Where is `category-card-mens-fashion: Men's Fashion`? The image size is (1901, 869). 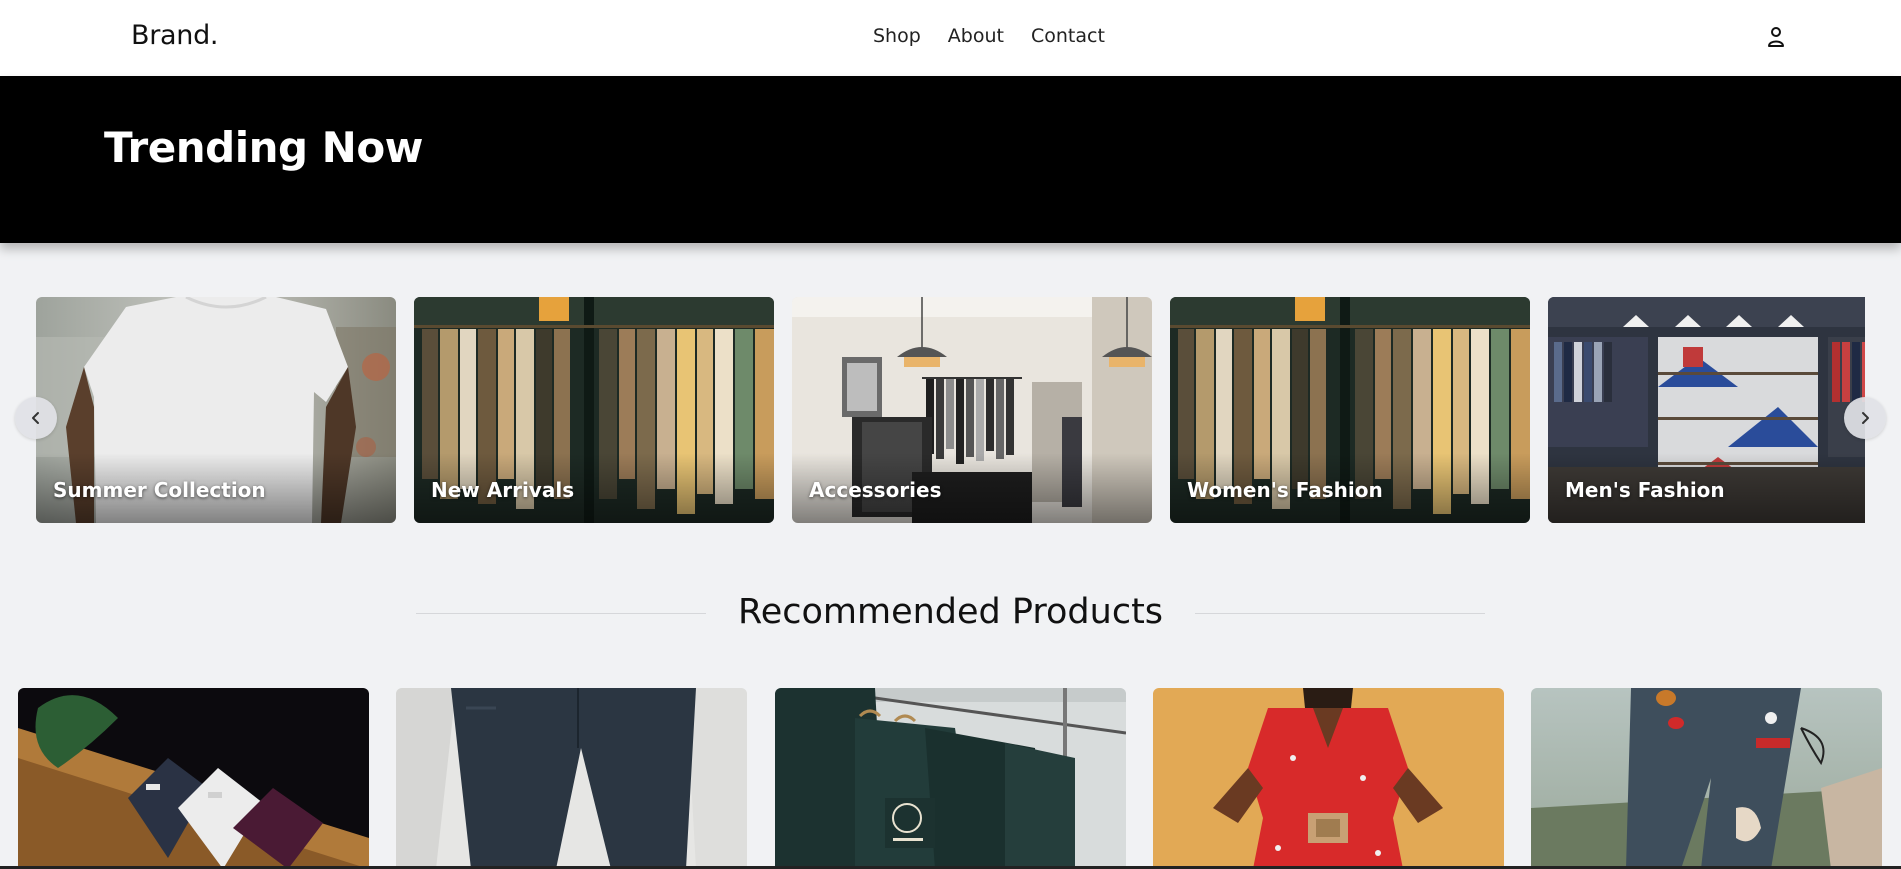 category-card-mens-fashion: Men's Fashion is located at coordinates (1706, 410).